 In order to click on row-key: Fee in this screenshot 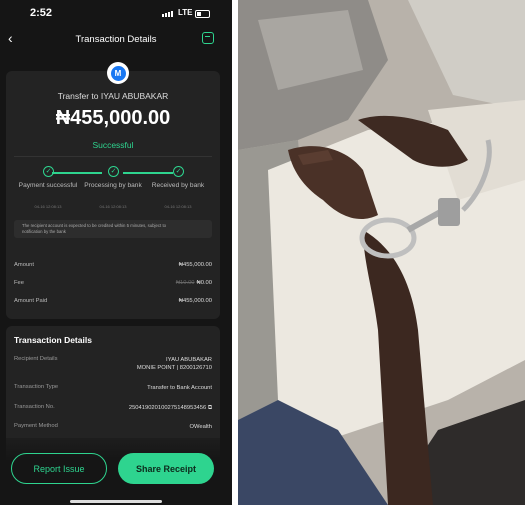, I will do `click(19, 283)`.